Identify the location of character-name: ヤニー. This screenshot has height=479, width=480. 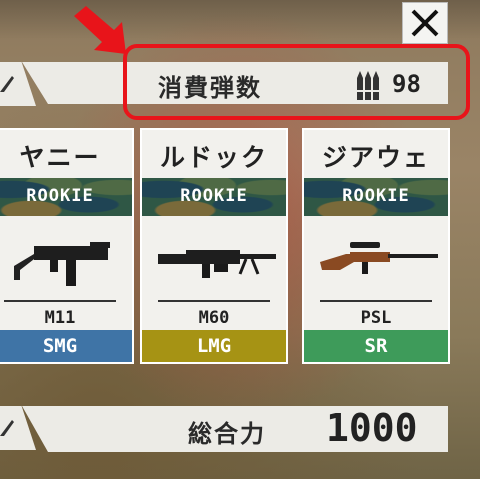
(60, 157).